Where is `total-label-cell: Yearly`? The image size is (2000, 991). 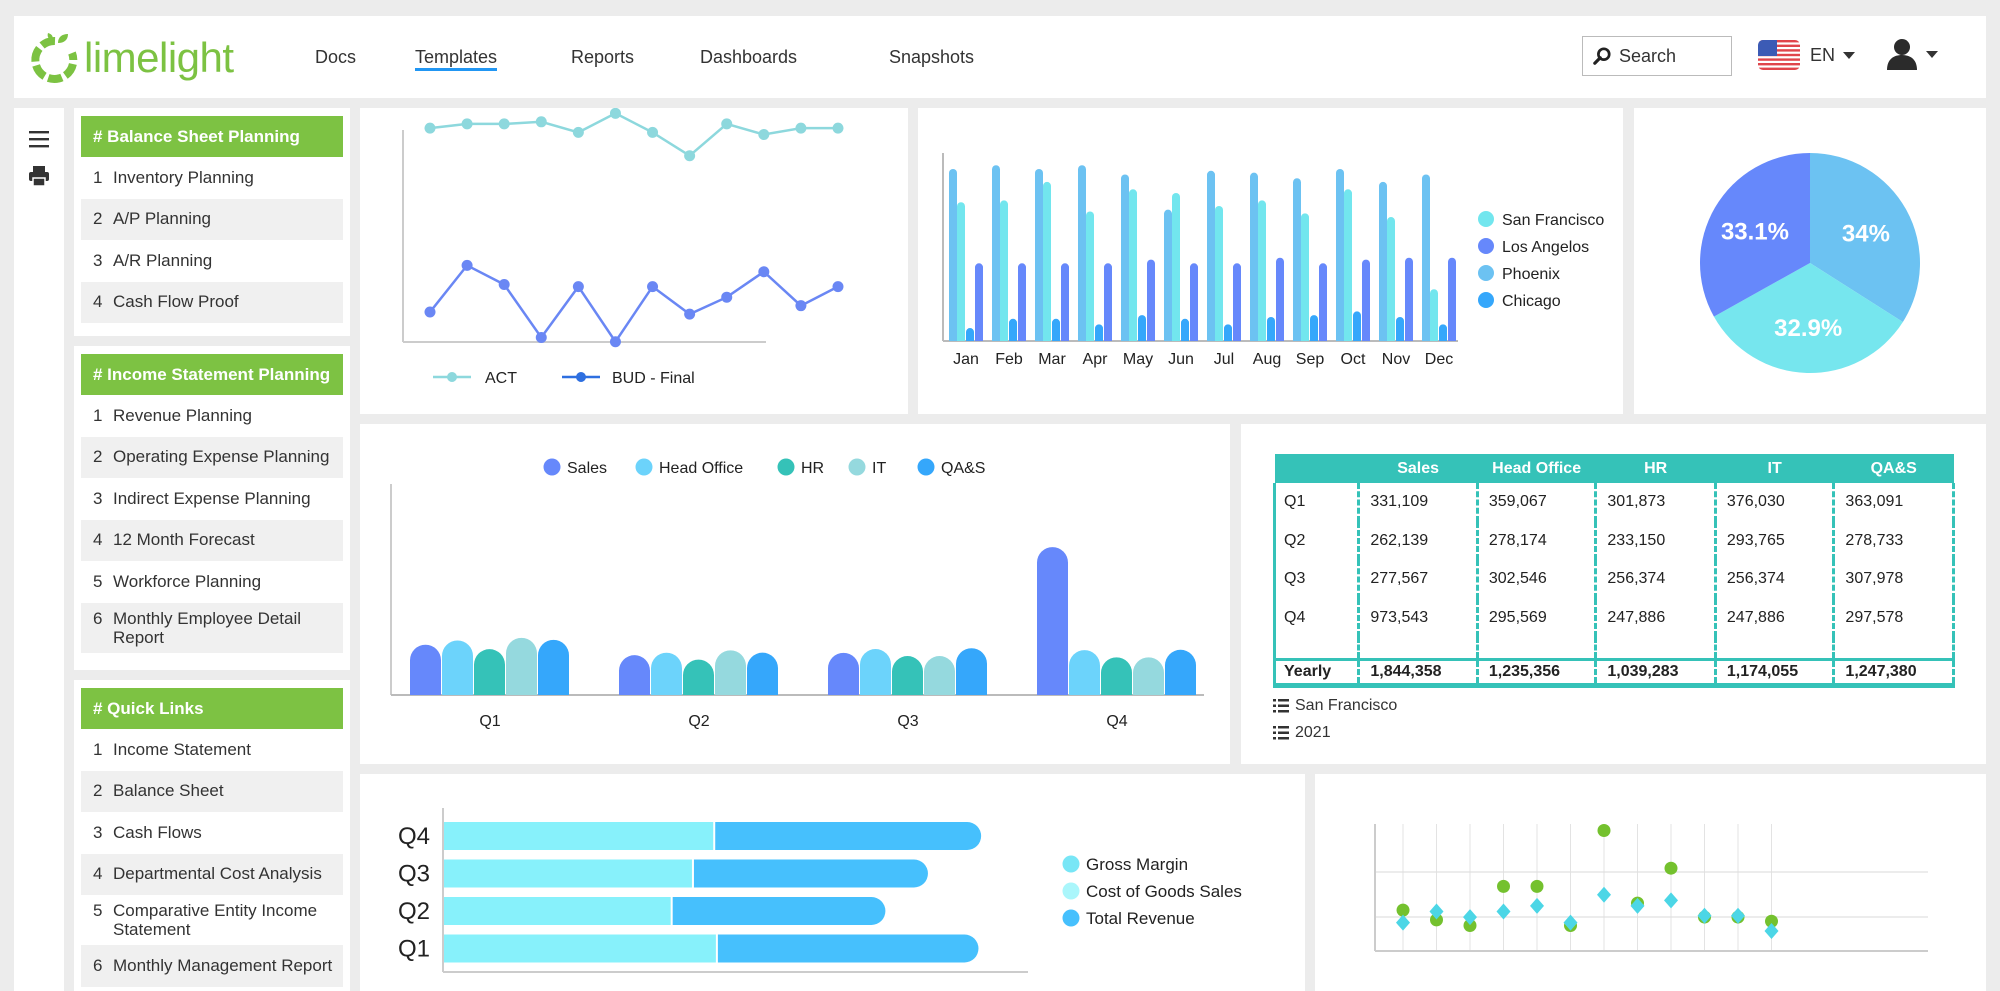
total-label-cell: Yearly is located at coordinates (1315, 672).